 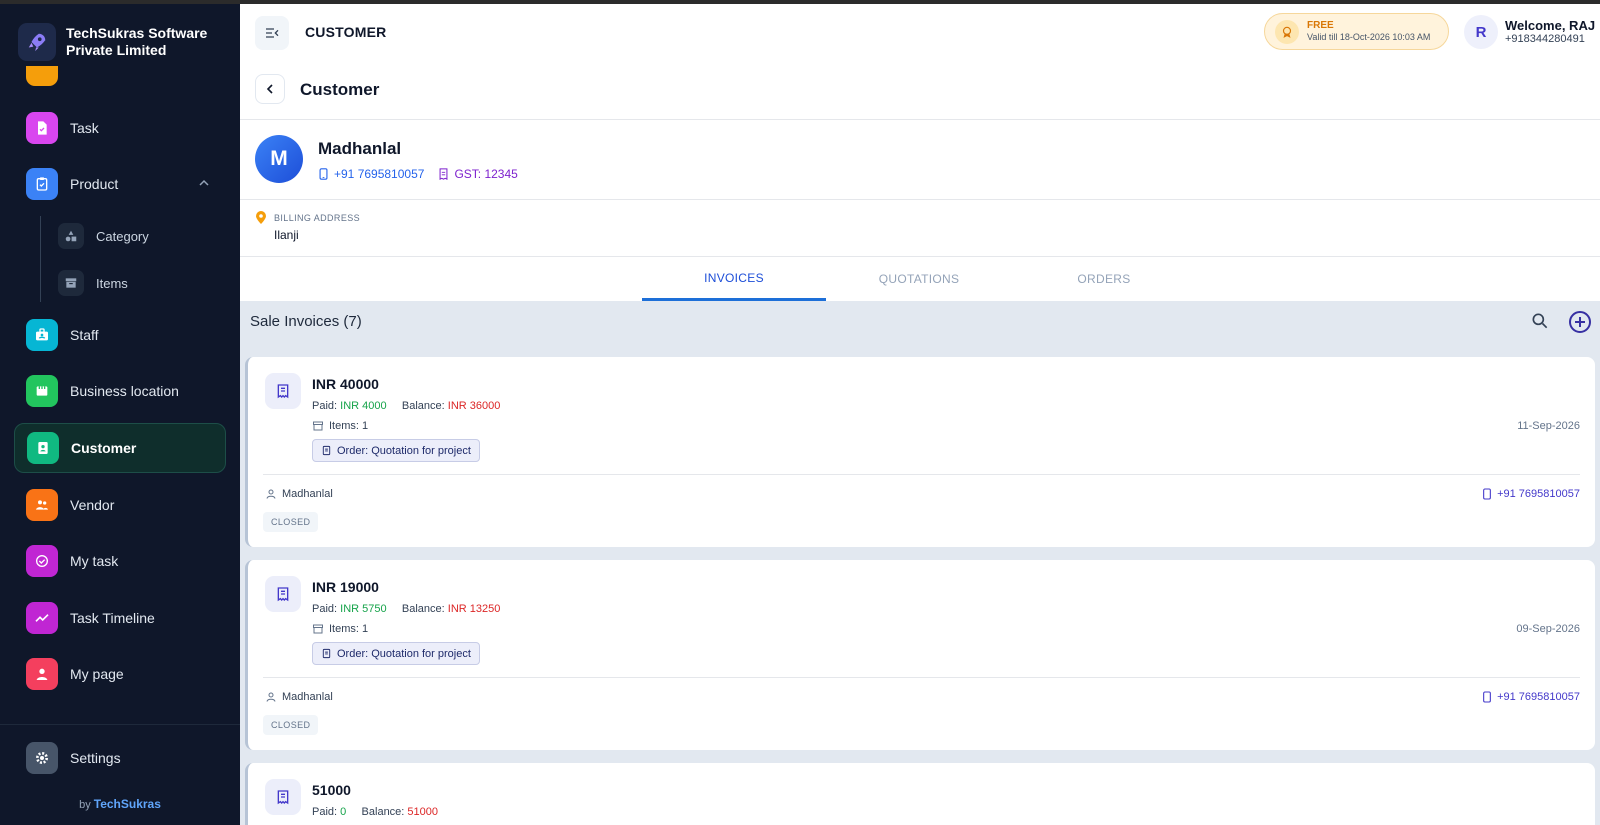 I want to click on invoice-card: 51000 Paid: 0 Balance: 51000, so click(x=920, y=794).